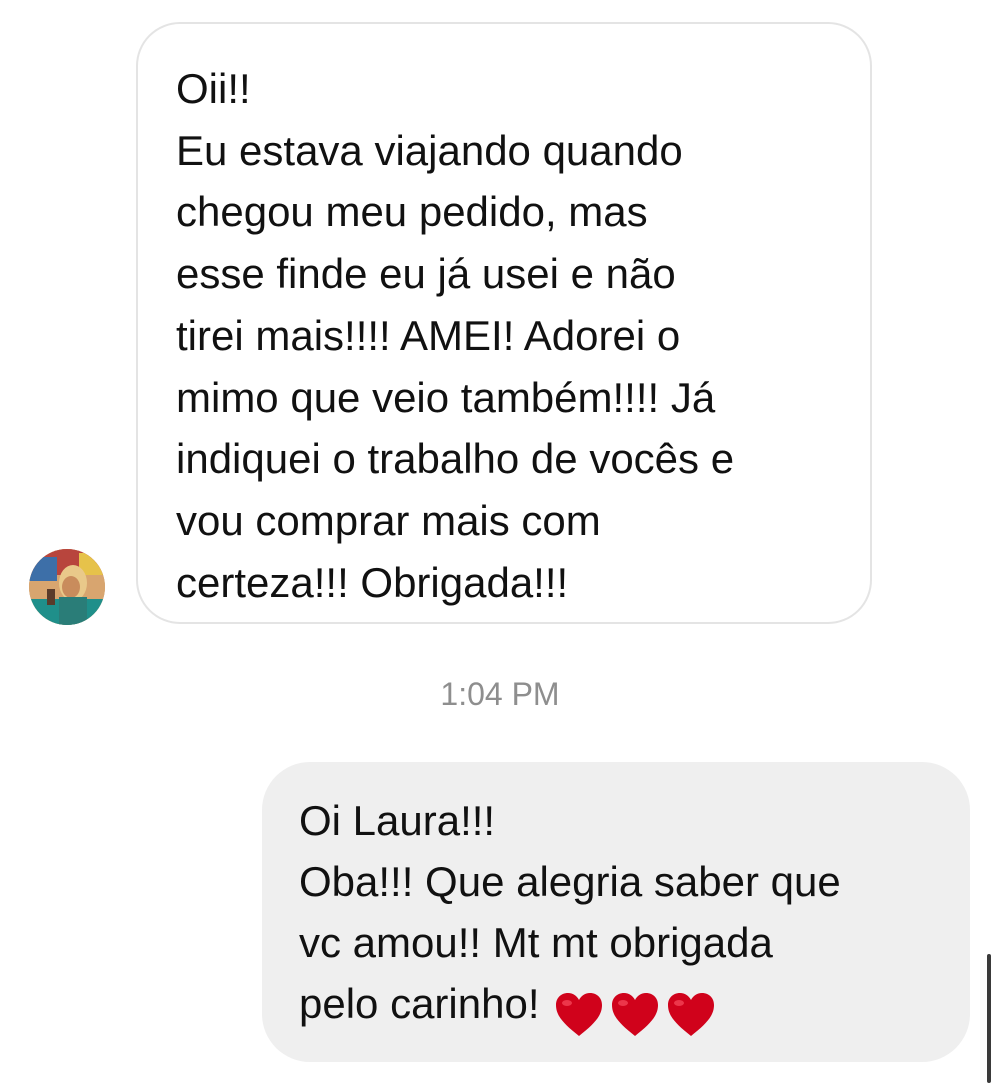 This screenshot has width=1000, height=1083. Describe the element at coordinates (388, 520) in the screenshot. I see `incoming-message-line: vou comprar mais com` at that location.